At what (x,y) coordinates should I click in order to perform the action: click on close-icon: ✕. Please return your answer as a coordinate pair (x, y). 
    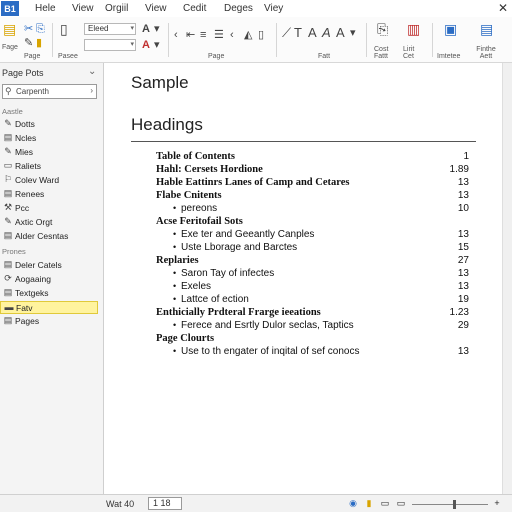
    Looking at the image, I should click on (503, 8).